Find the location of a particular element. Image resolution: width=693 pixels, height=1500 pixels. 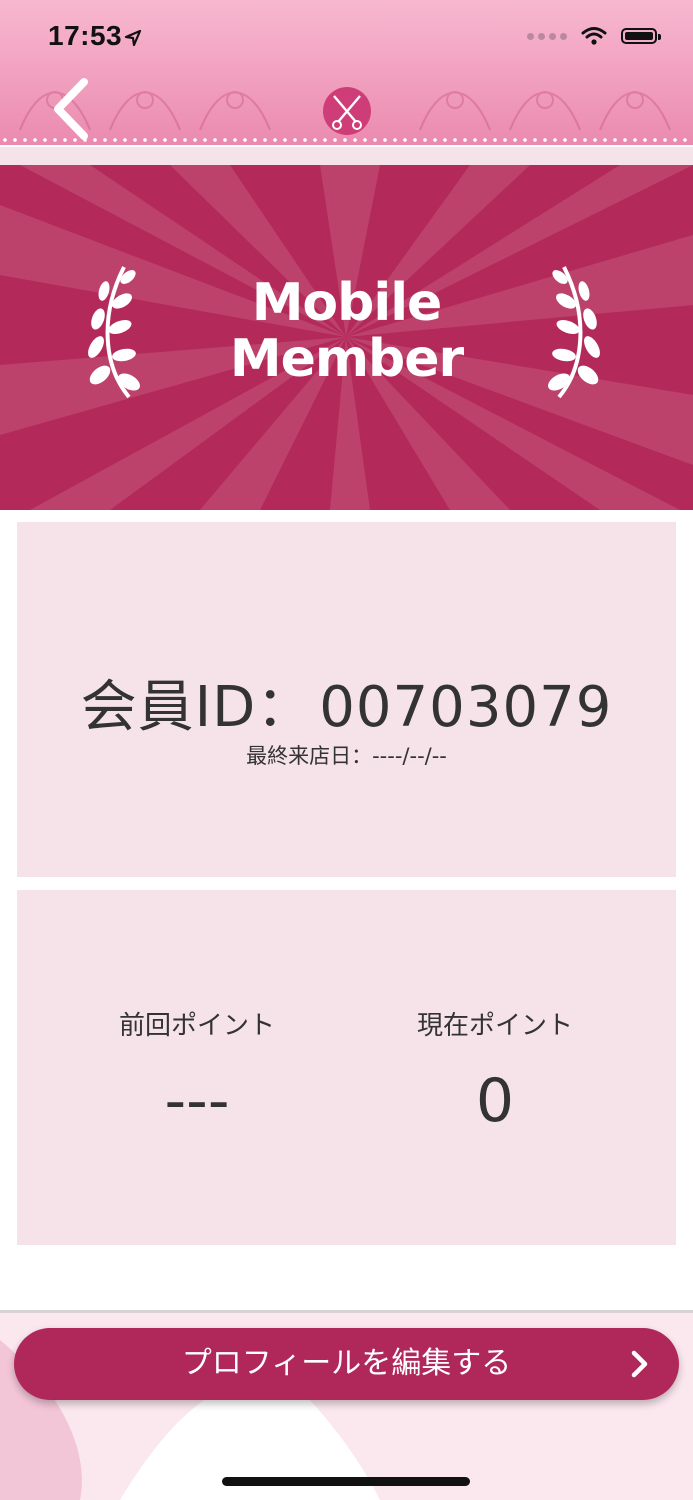

nav-header: 17:53 is located at coordinates (346, 75).